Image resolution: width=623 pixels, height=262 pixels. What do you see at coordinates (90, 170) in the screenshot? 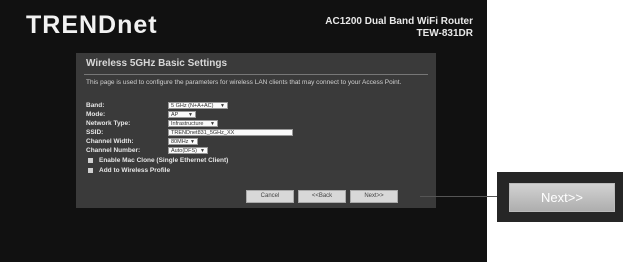
I see `add-profile-checkbox` at bounding box center [90, 170].